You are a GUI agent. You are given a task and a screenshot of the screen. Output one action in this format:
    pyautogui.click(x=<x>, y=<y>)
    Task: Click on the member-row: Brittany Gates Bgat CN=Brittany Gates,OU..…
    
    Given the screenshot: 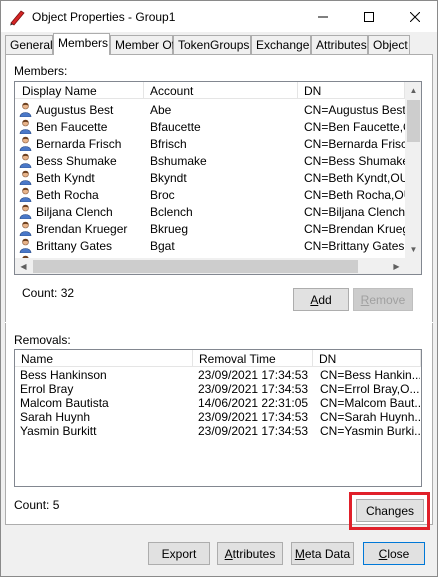 What is the action you would take?
    pyautogui.click(x=210, y=245)
    